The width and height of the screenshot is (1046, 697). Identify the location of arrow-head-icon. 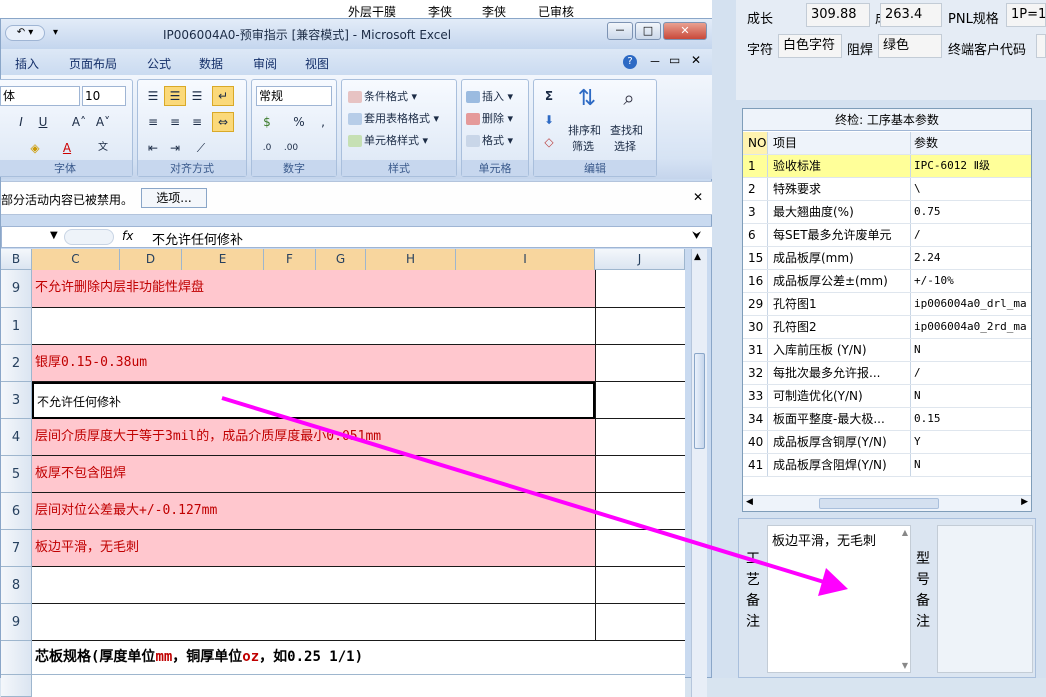
(833, 582).